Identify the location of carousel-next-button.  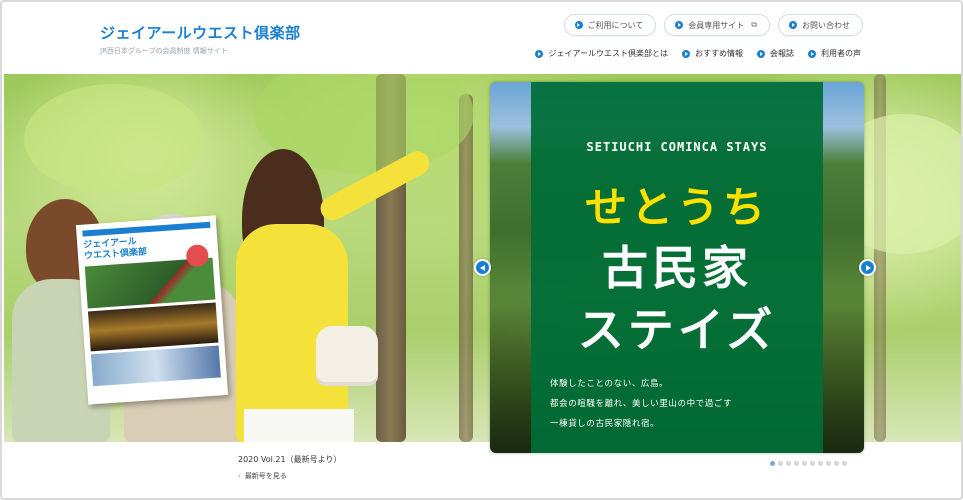
(867, 267).